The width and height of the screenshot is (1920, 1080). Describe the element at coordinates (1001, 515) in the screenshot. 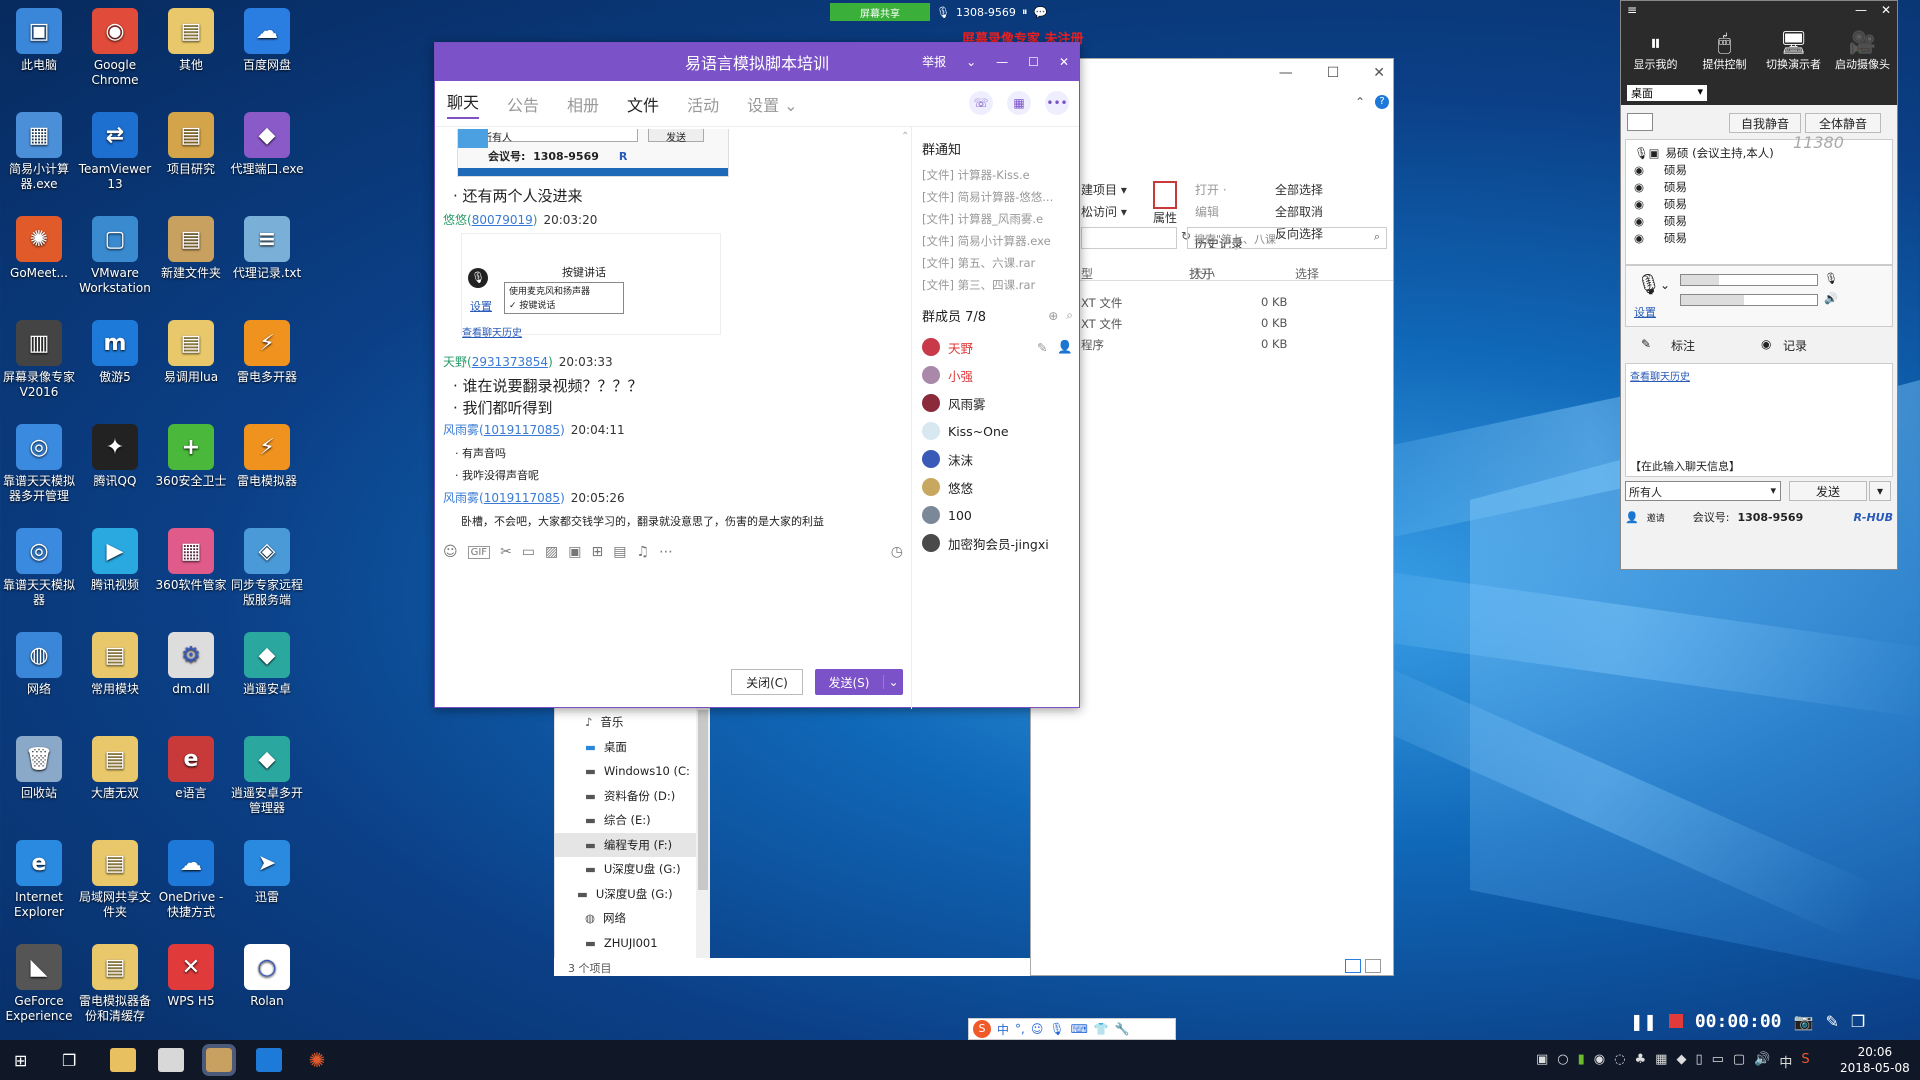

I see `member-item: 100` at that location.